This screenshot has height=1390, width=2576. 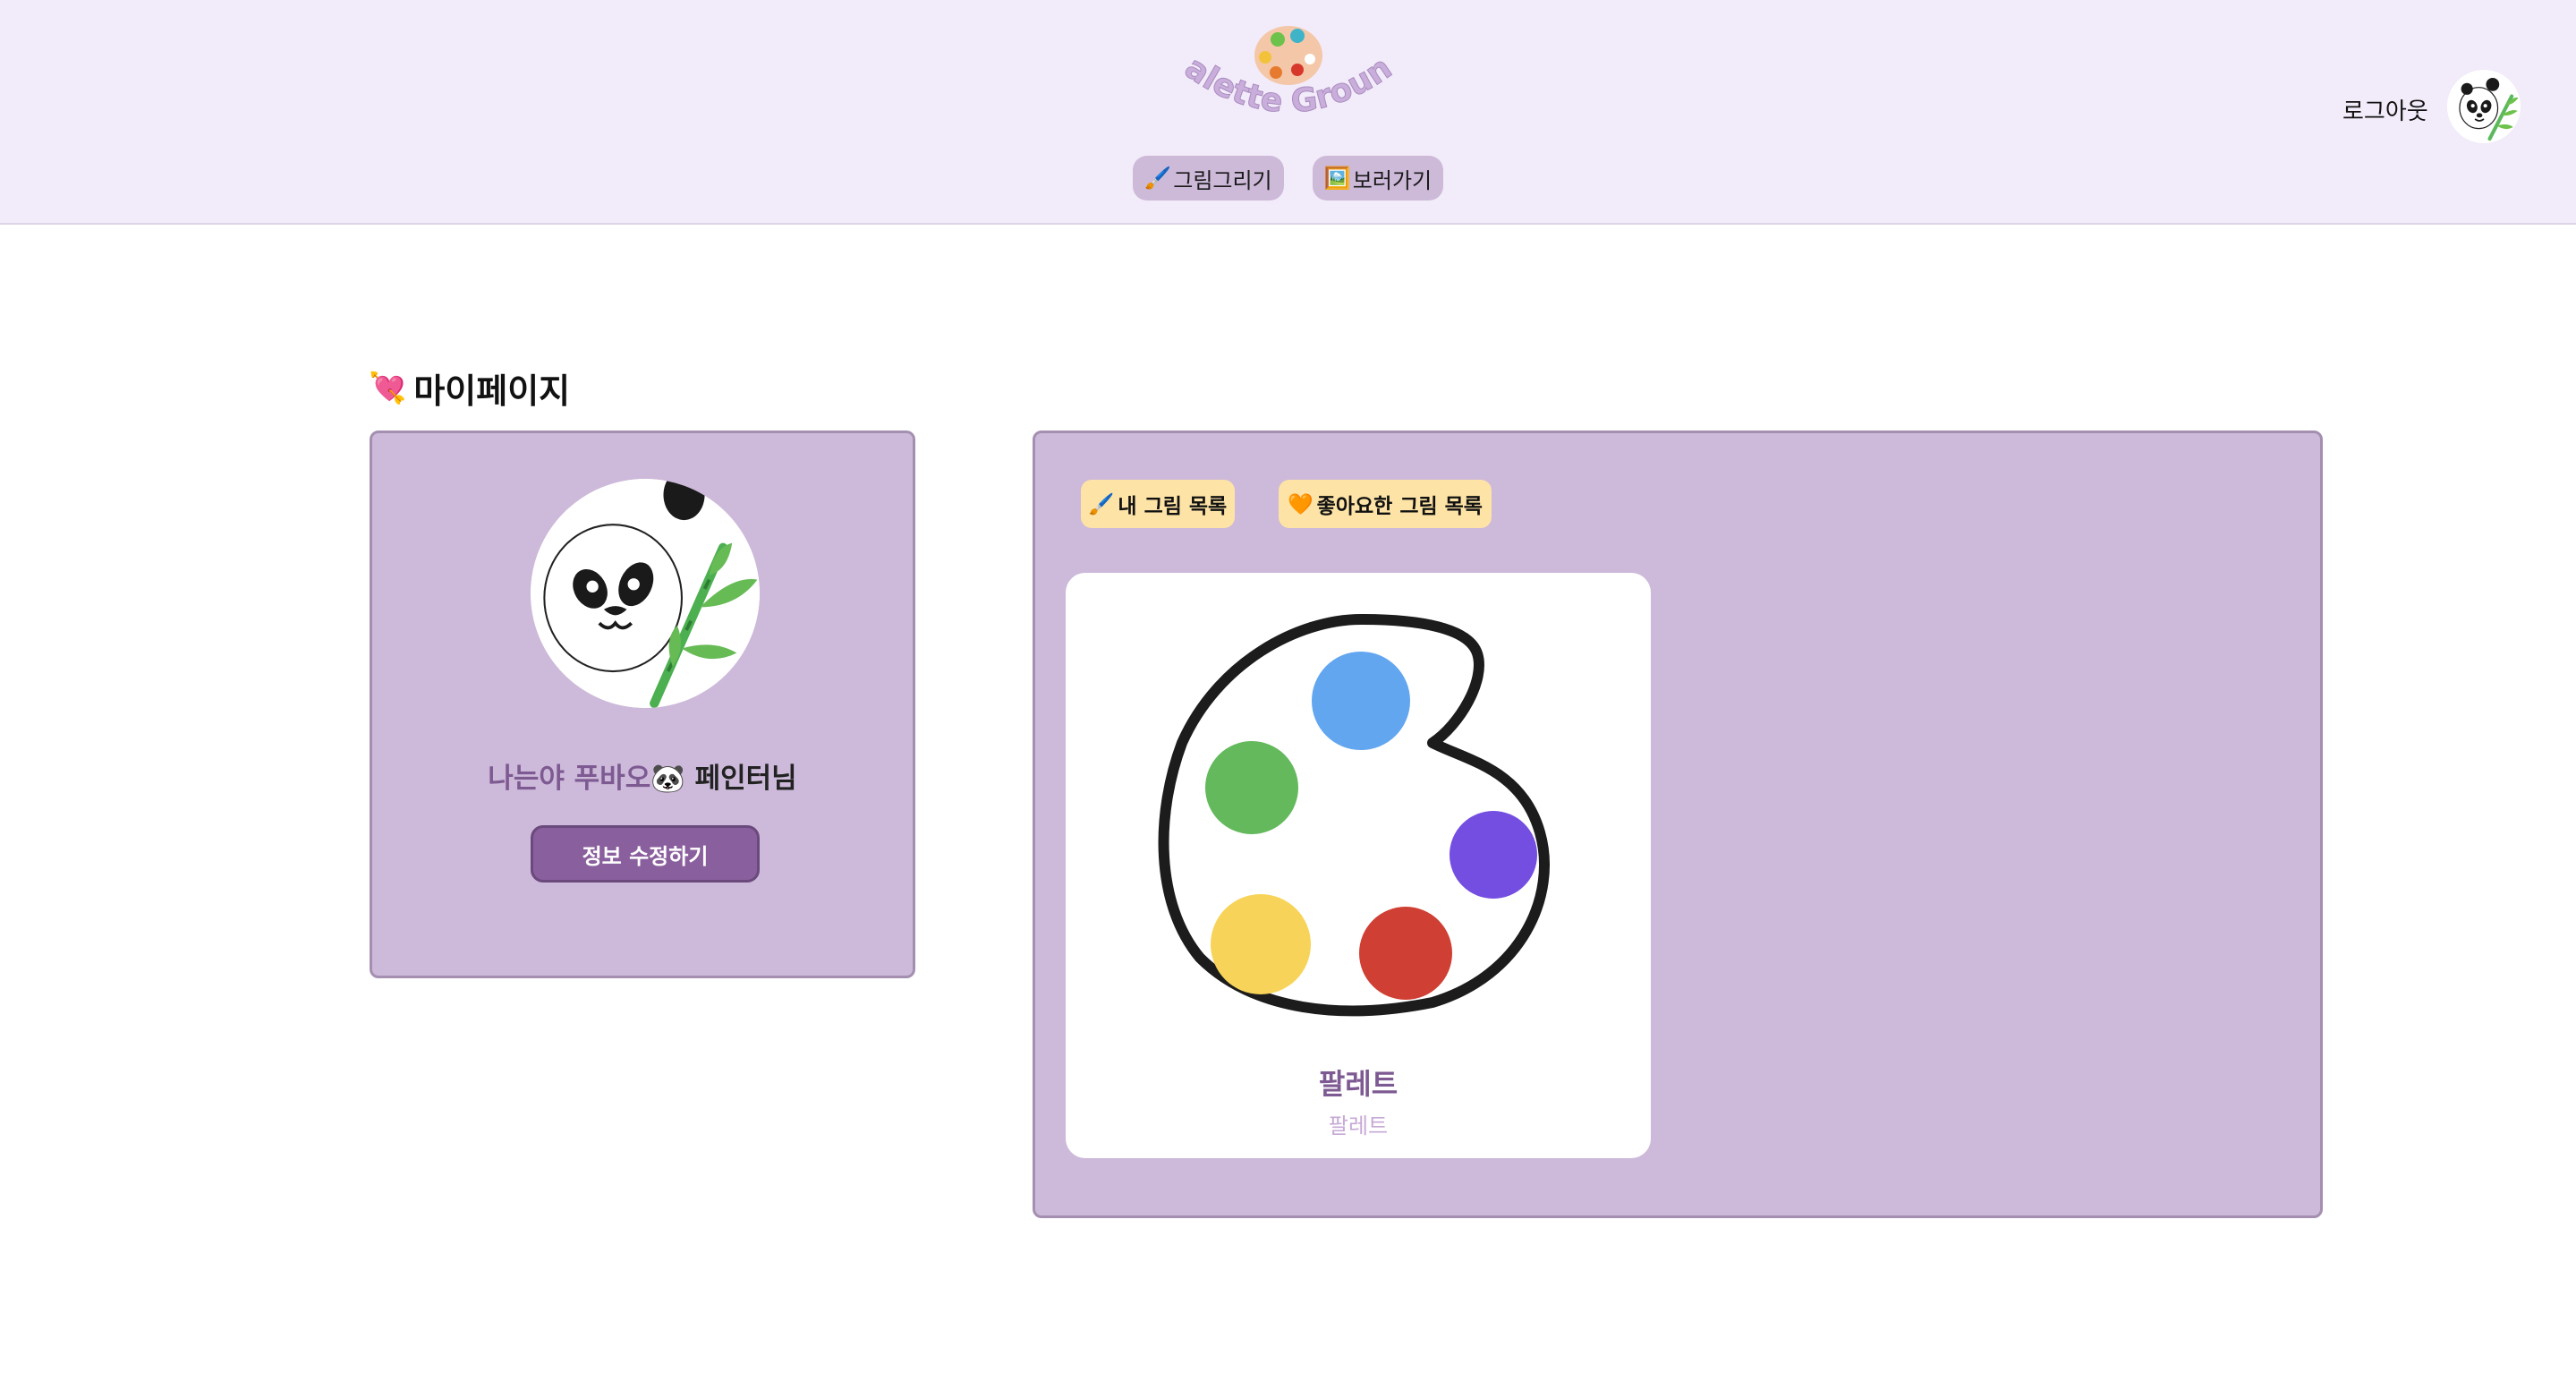 I want to click on heart-arrow-icon: 💘, so click(x=388, y=388).